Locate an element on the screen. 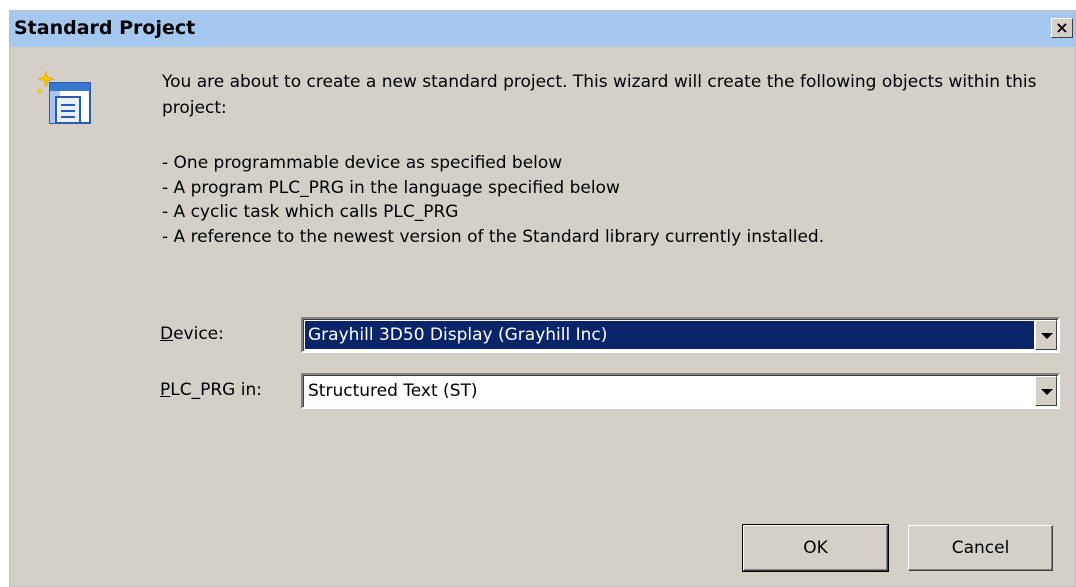  close-button: × is located at coordinates (1062, 28).